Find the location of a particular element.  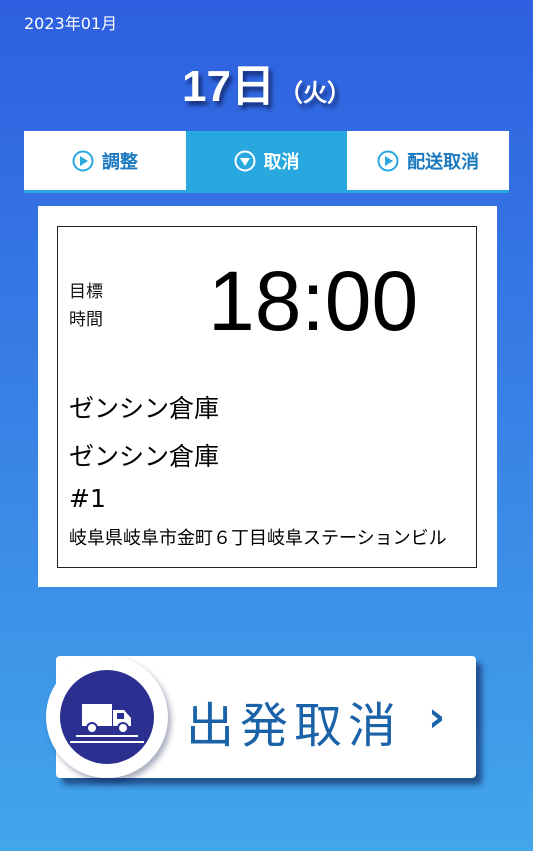

year-month: 2023年01月 is located at coordinates (71, 23).